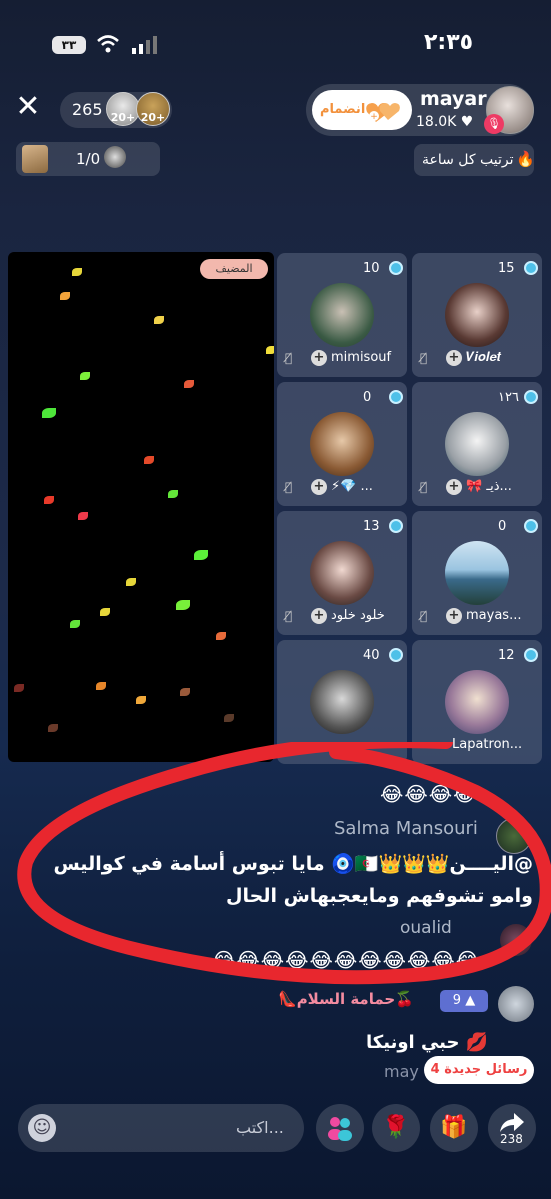  I want to click on seat-5: 13 🎙̸ + خلود خلود, so click(342, 573).